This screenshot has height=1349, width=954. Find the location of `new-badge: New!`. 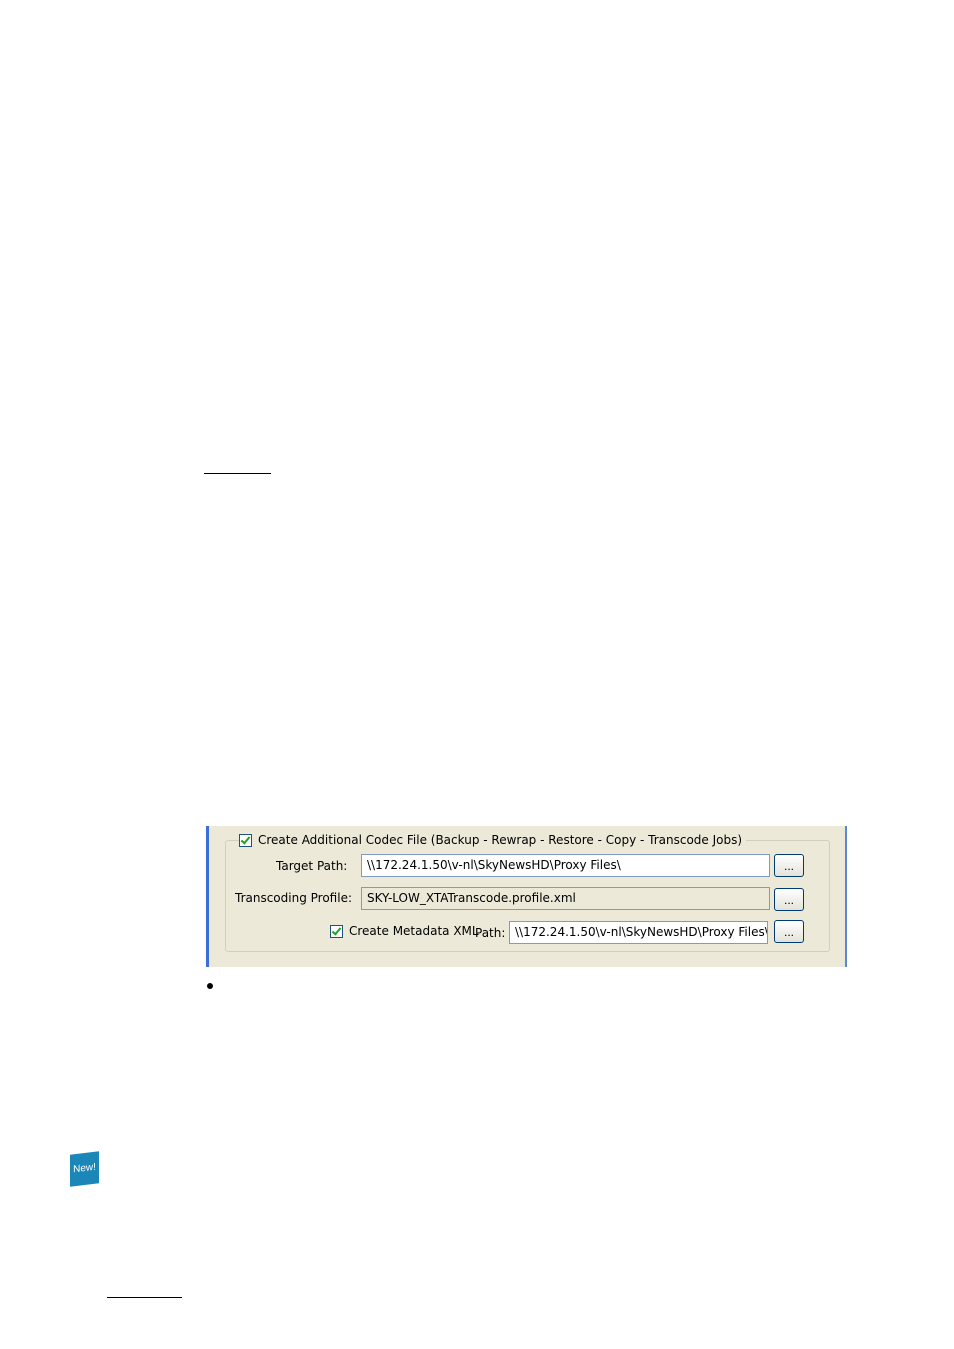

new-badge: New! is located at coordinates (84, 1169).